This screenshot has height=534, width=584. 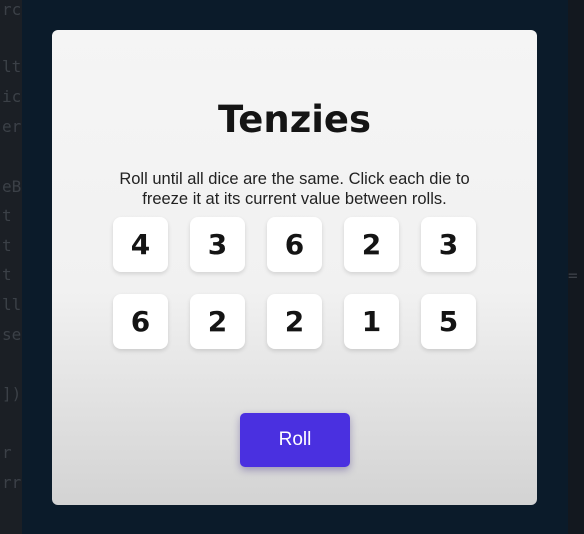 I want to click on die-7: 2, so click(x=217, y=321).